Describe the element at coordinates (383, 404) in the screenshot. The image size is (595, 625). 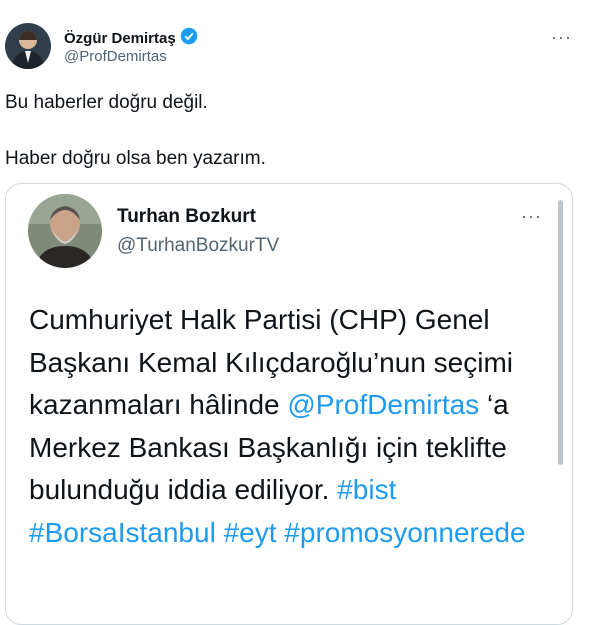
I see `mention-link: @ProfDemirtas` at that location.